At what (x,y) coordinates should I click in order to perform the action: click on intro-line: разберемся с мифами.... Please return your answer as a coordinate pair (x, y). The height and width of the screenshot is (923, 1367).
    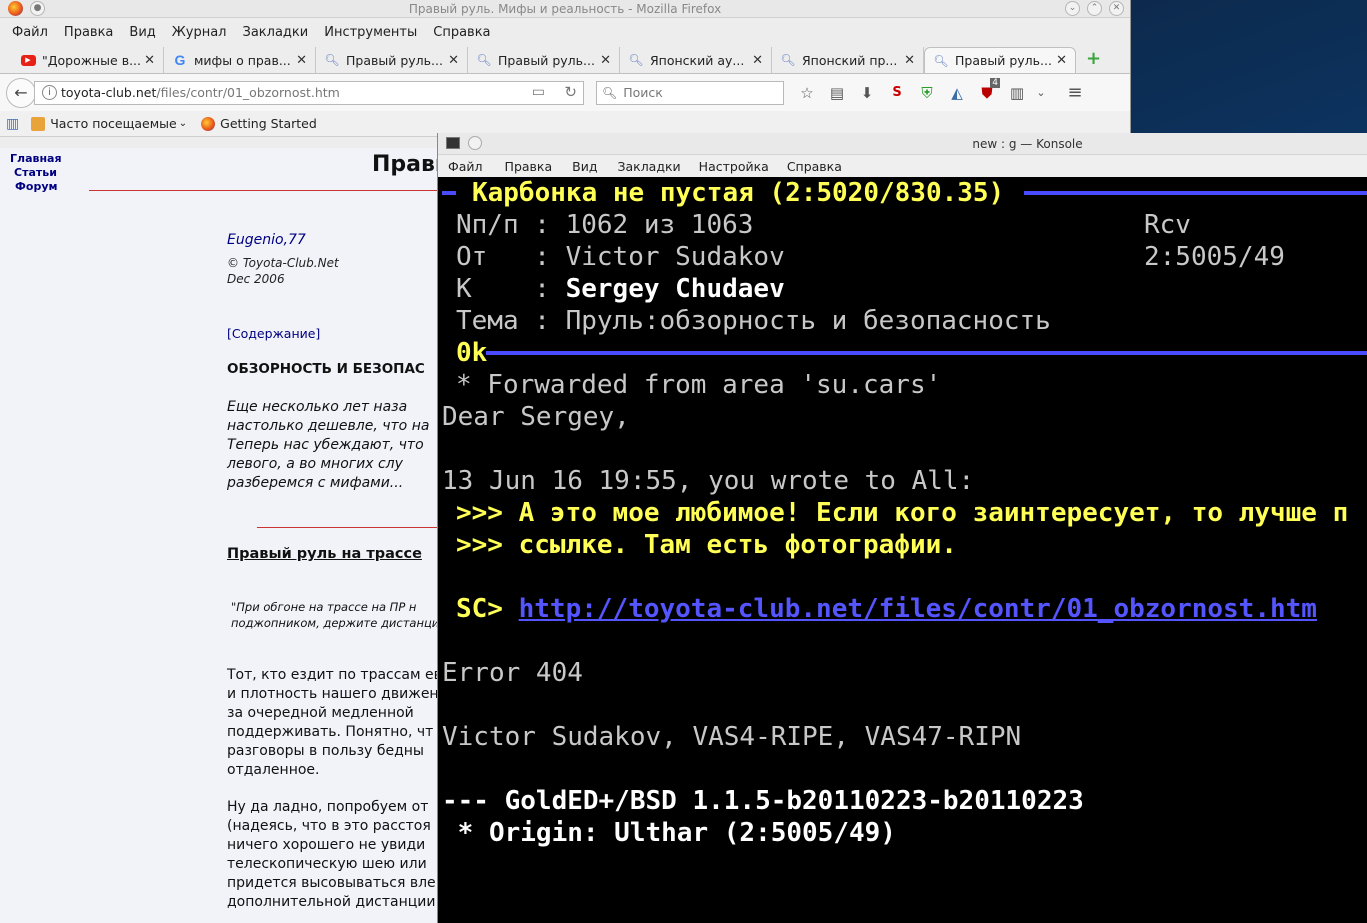
    Looking at the image, I should click on (315, 483).